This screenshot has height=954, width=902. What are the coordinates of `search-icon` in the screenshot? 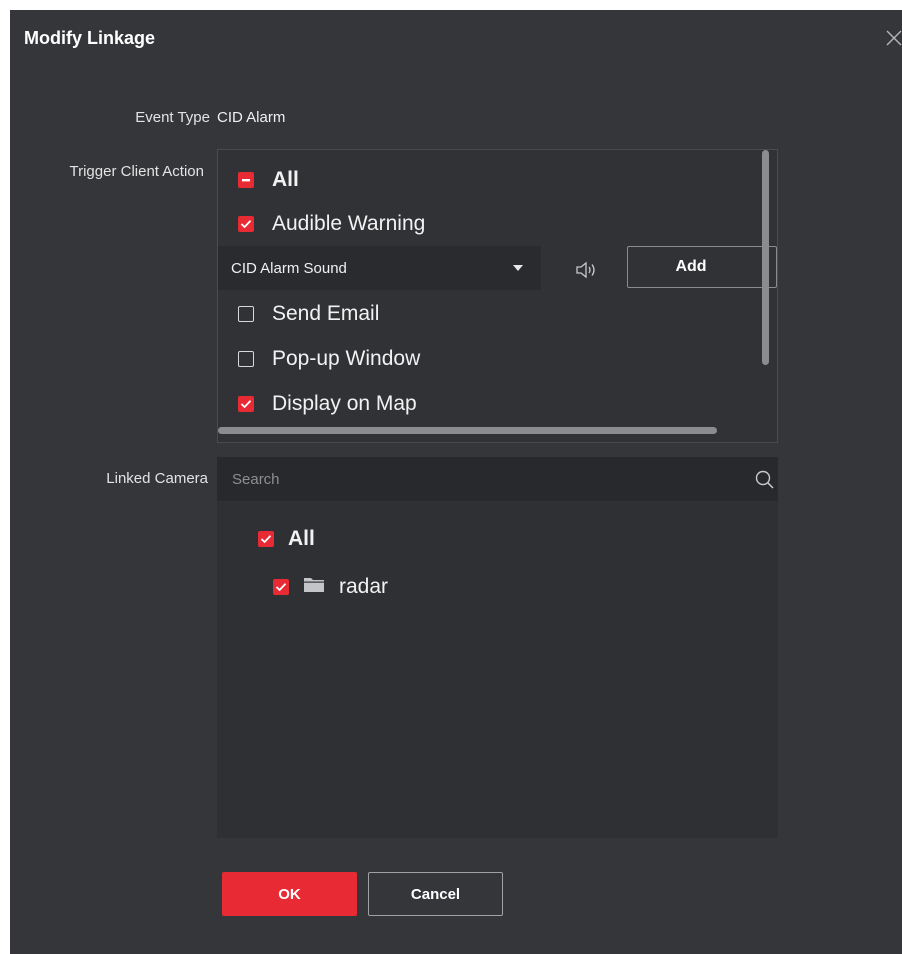 It's located at (765, 482).